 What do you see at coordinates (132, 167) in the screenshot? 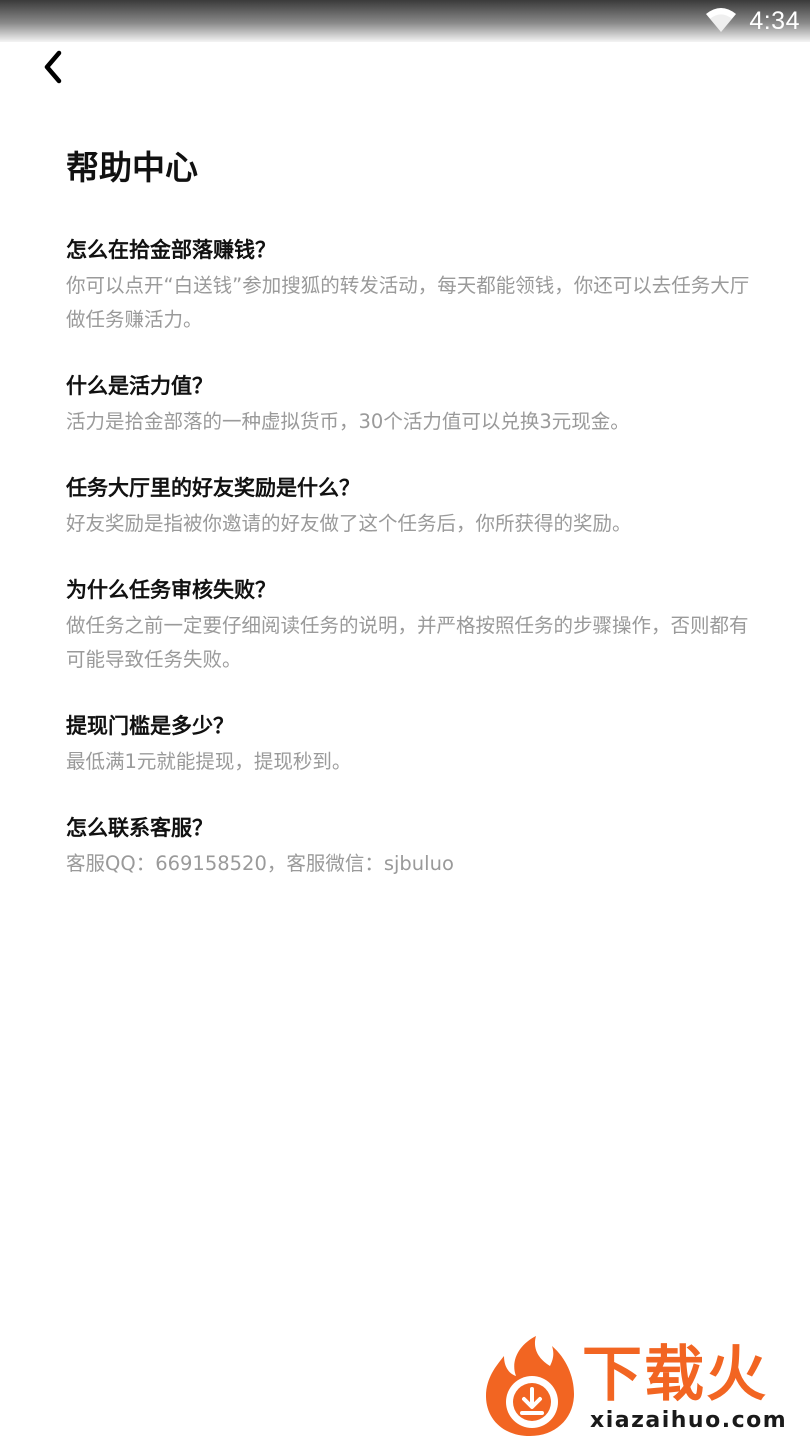
I see `page-title: 帮助中心` at bounding box center [132, 167].